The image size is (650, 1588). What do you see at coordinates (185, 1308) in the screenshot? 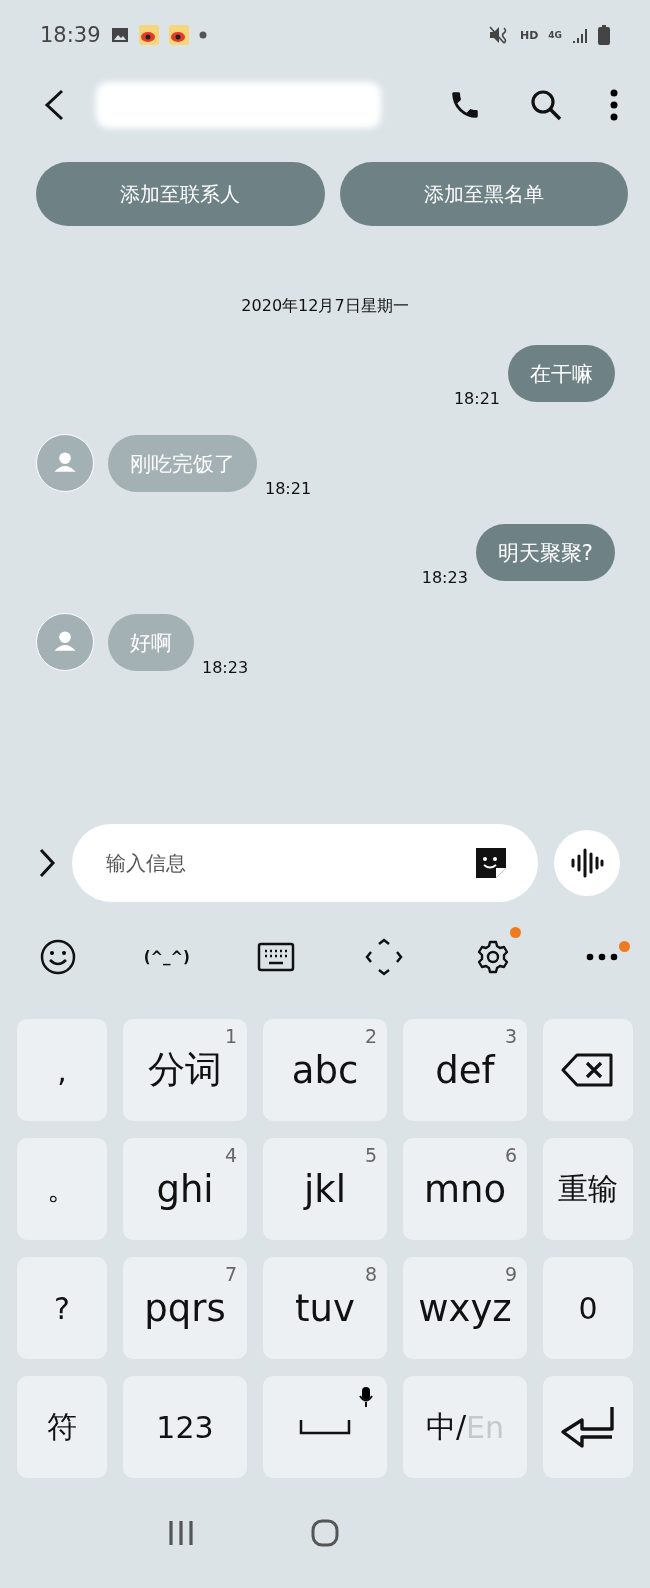
I see `keypad-key: pqrs 7` at bounding box center [185, 1308].